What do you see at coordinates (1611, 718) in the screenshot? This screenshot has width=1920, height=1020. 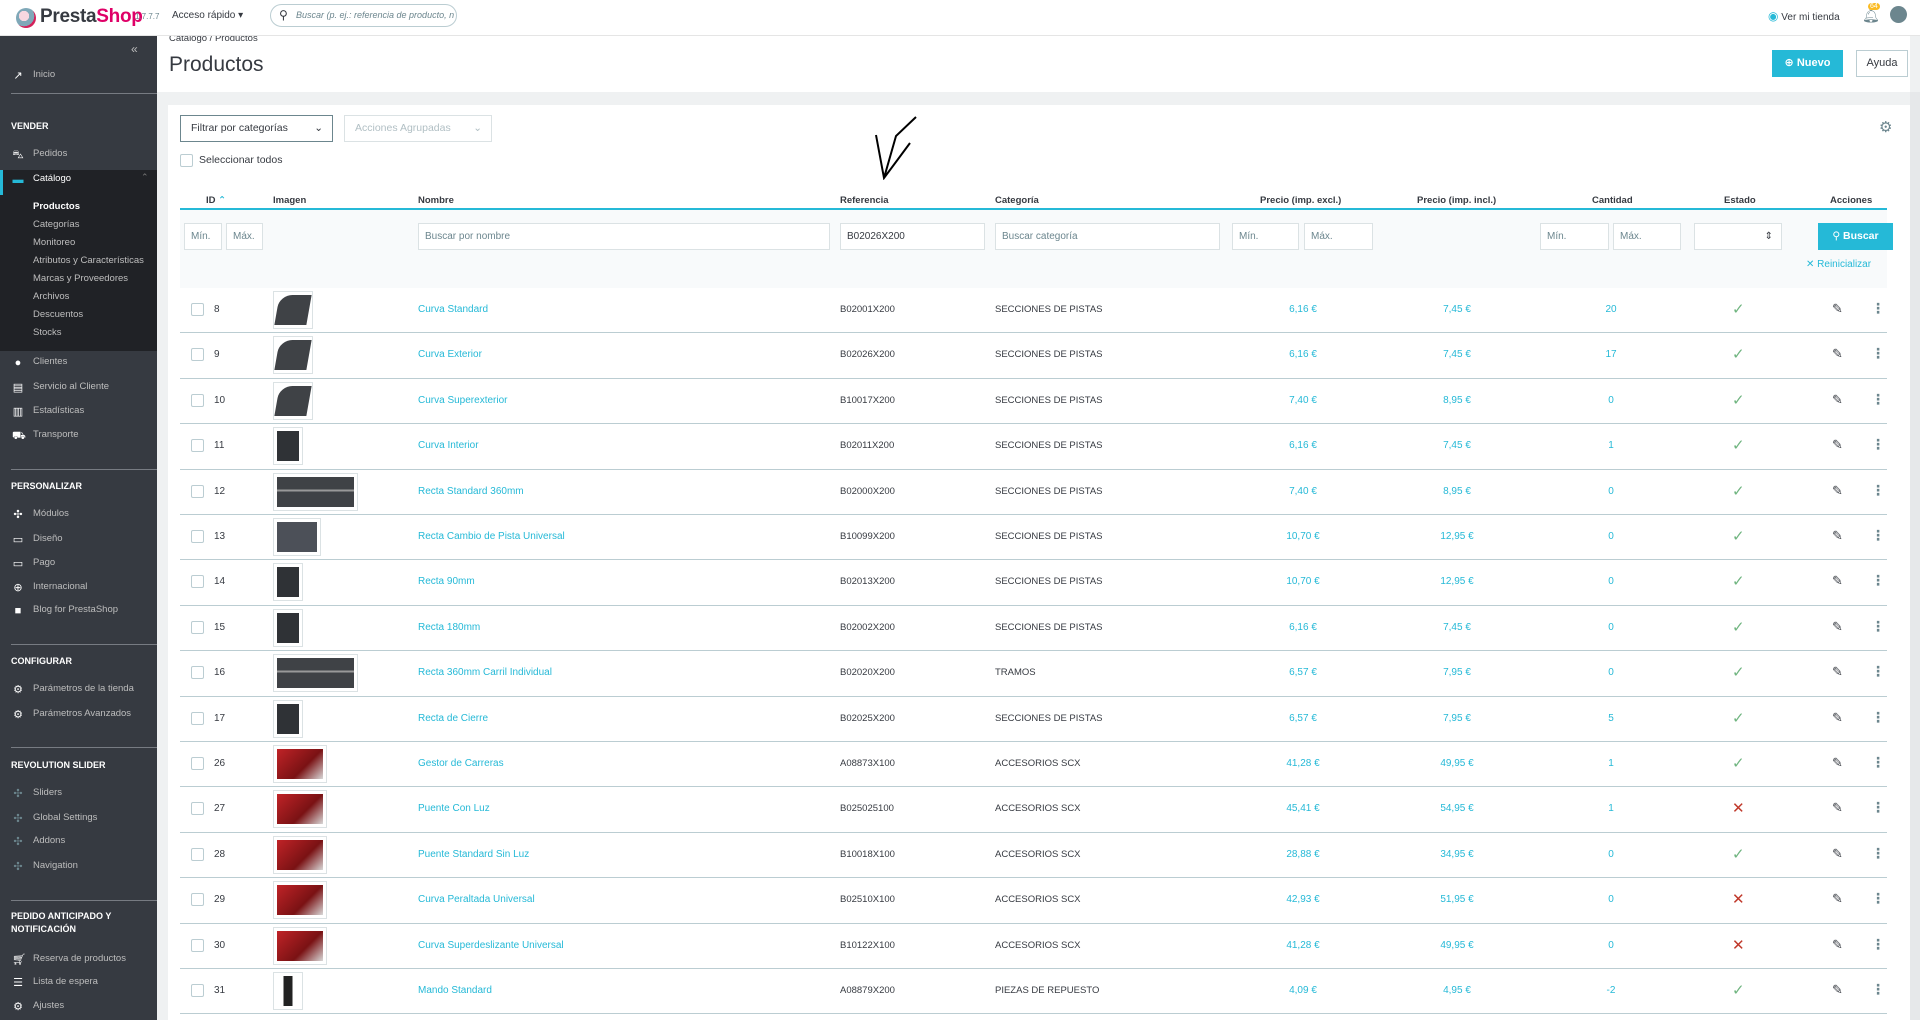 I see `quantity-link: 5` at bounding box center [1611, 718].